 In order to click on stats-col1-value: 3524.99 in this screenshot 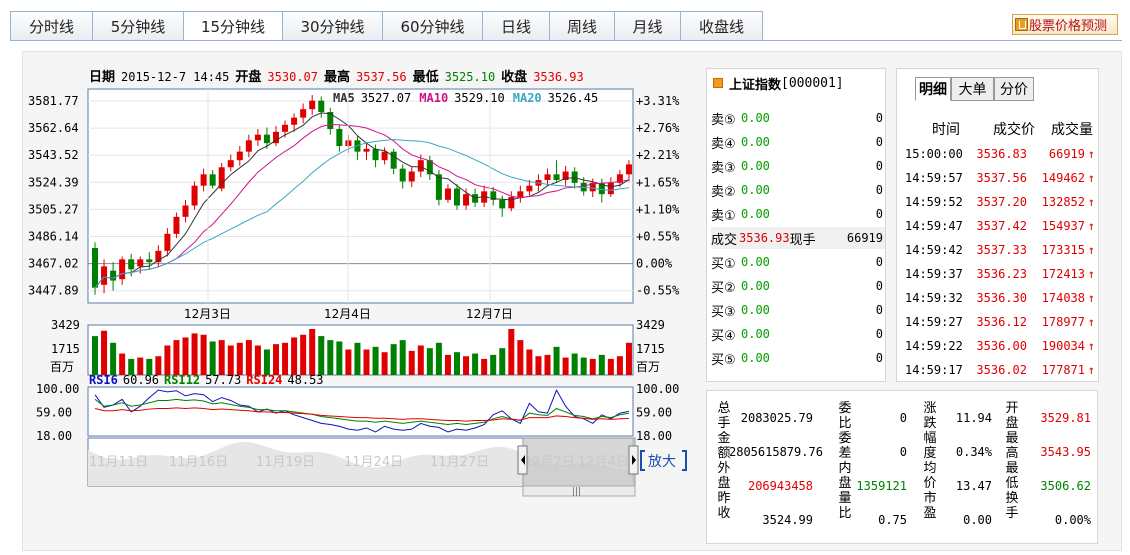, I will do `click(787, 520)`.